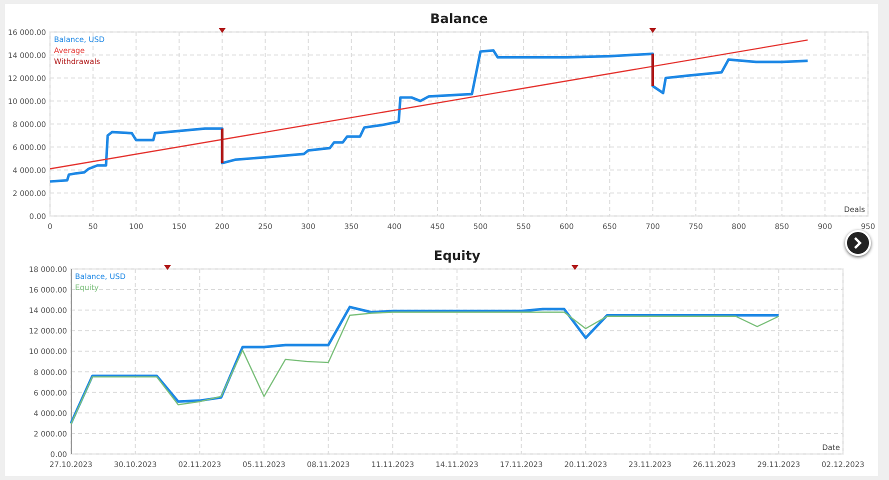 The width and height of the screenshot is (889, 480). What do you see at coordinates (459, 19) in the screenshot?
I see `chart-title: Balance` at bounding box center [459, 19].